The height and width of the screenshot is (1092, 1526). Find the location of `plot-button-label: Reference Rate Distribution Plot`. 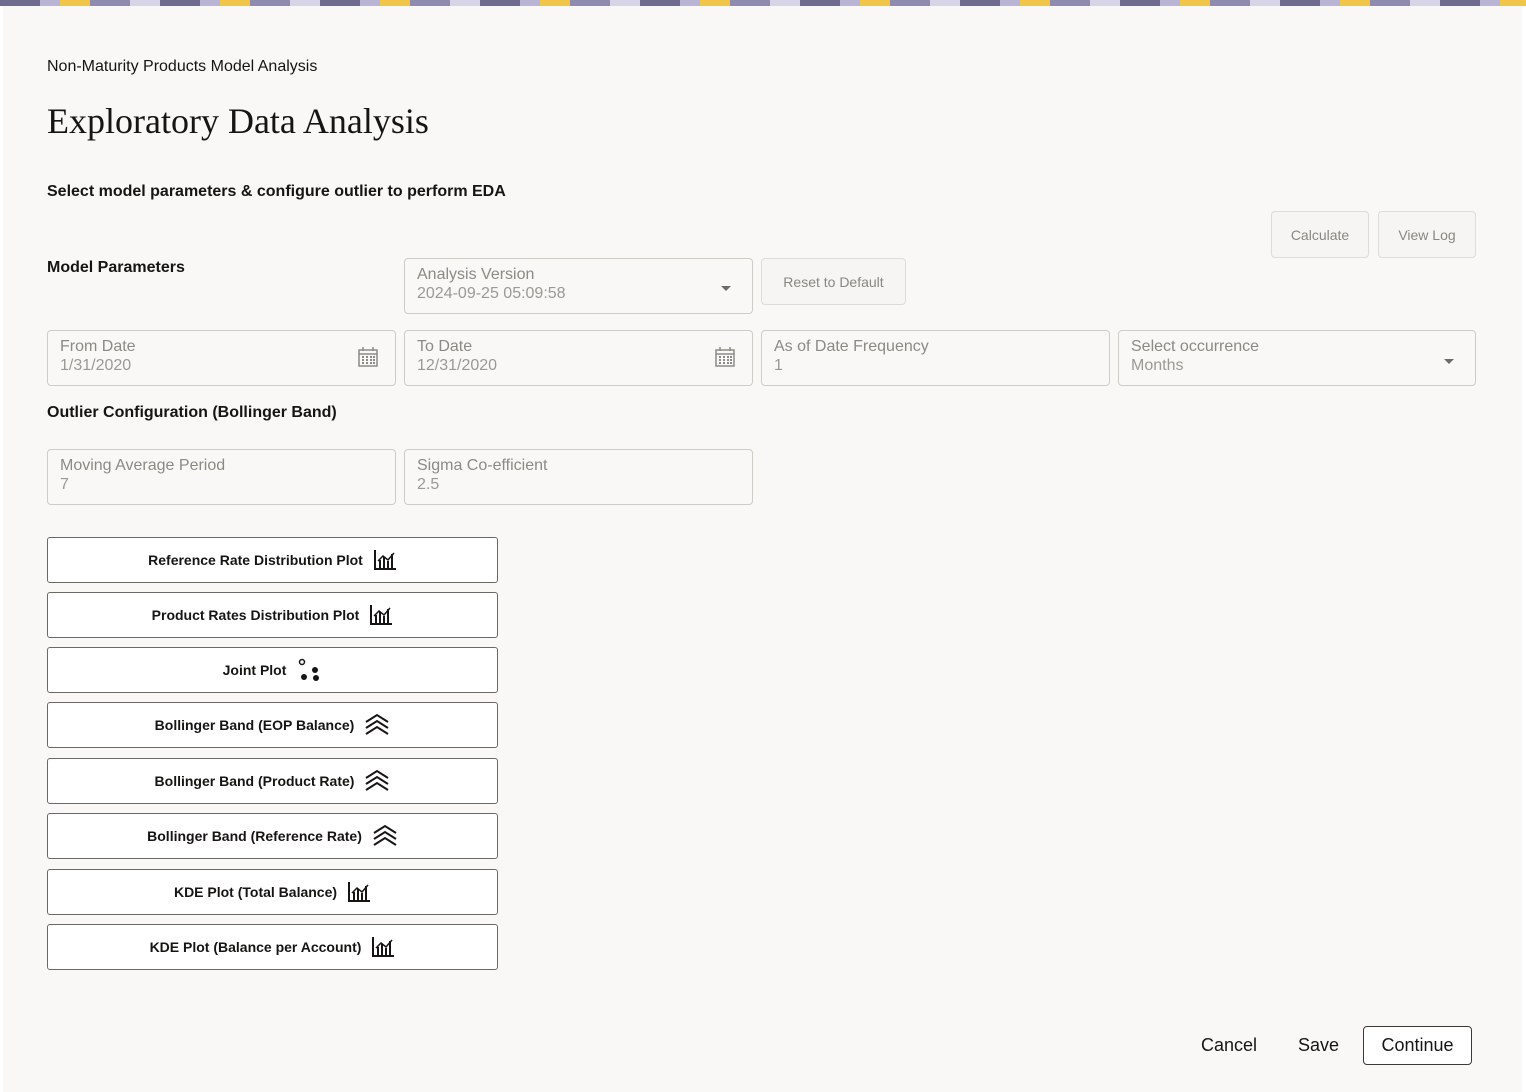

plot-button-label: Reference Rate Distribution Plot is located at coordinates (255, 560).